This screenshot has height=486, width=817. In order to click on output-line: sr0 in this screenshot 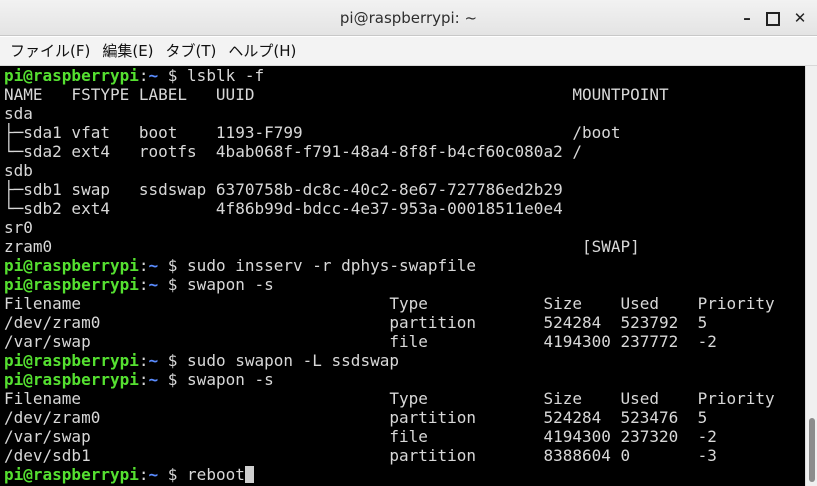, I will do `click(18, 227)`.